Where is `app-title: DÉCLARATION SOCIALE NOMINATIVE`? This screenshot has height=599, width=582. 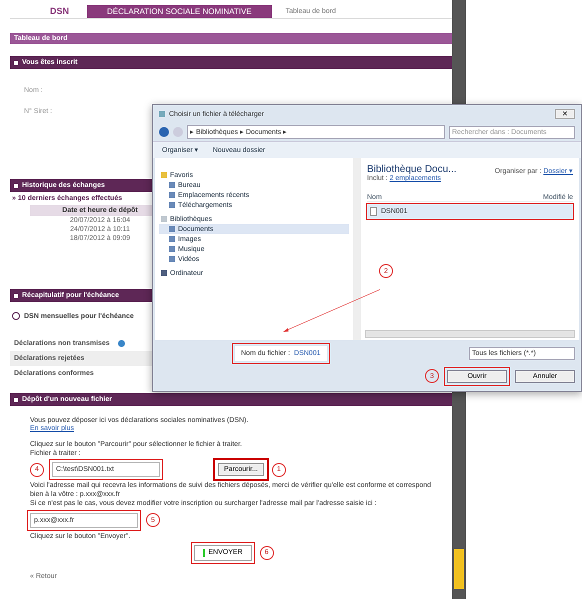 app-title: DÉCLARATION SOCIALE NOMINATIVE is located at coordinates (179, 11).